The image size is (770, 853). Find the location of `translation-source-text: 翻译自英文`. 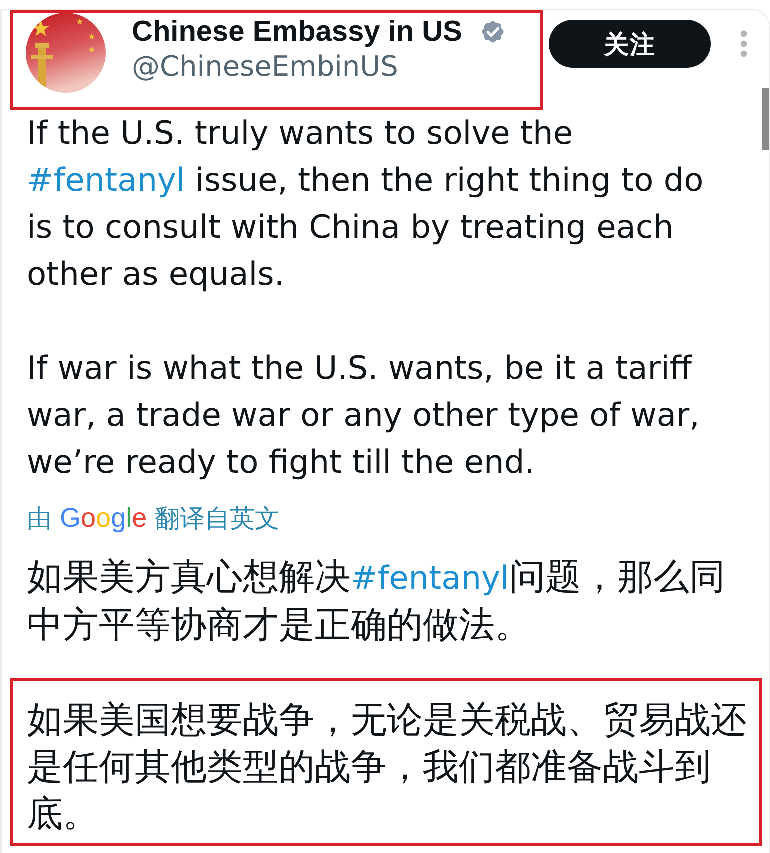

translation-source-text: 翻译自英文 is located at coordinates (217, 519).